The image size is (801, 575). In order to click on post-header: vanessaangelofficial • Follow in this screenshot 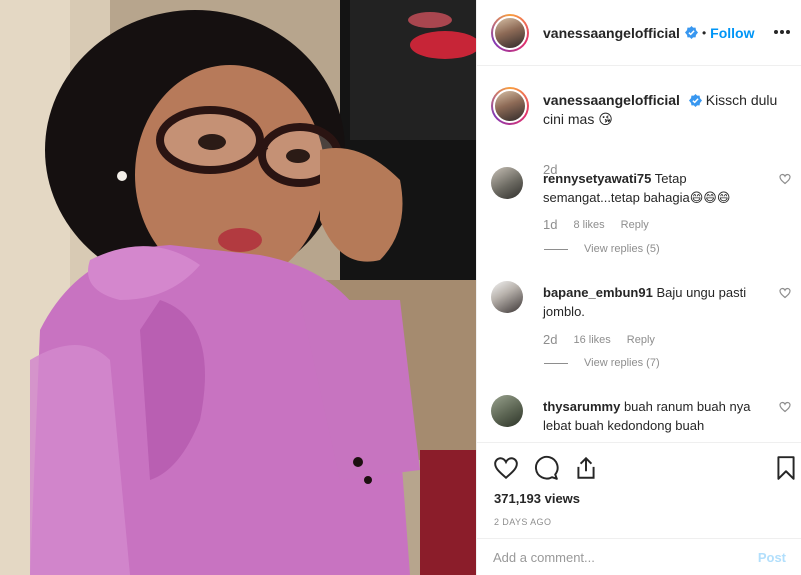, I will do `click(639, 33)`.